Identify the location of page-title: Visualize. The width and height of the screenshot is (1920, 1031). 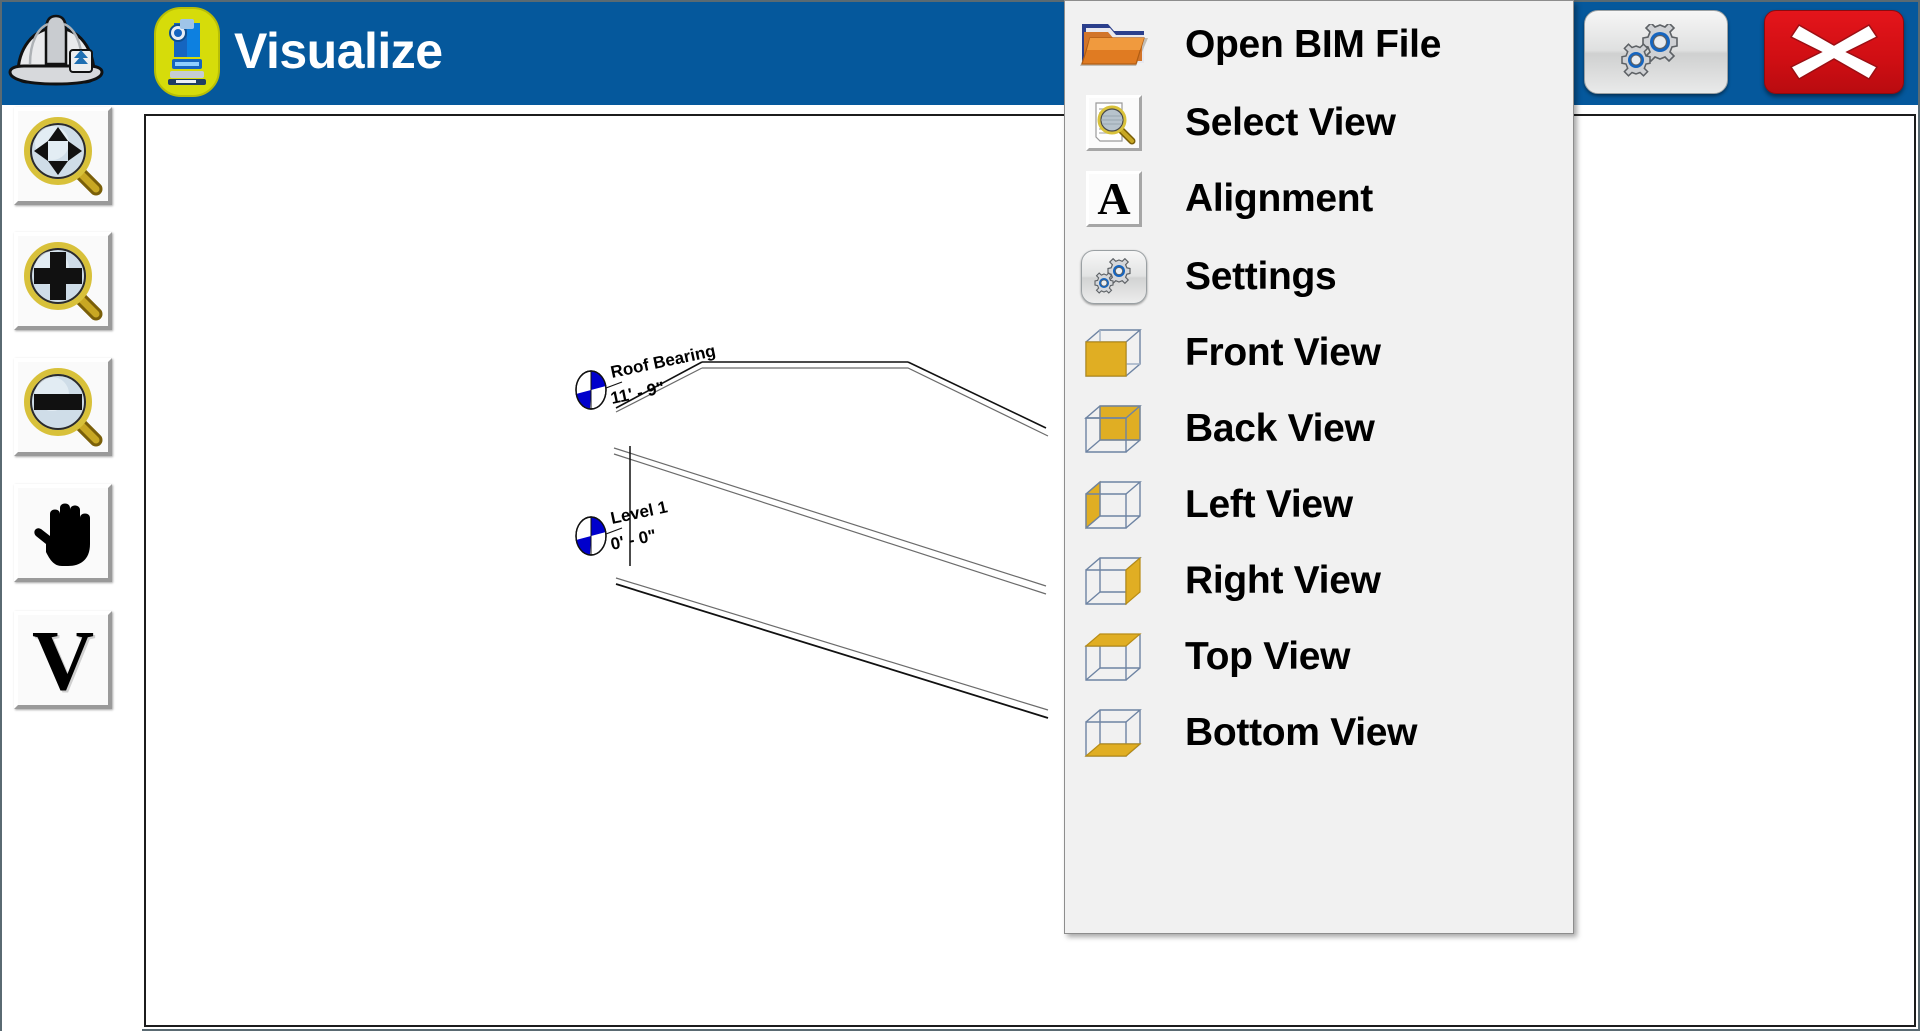
(338, 51).